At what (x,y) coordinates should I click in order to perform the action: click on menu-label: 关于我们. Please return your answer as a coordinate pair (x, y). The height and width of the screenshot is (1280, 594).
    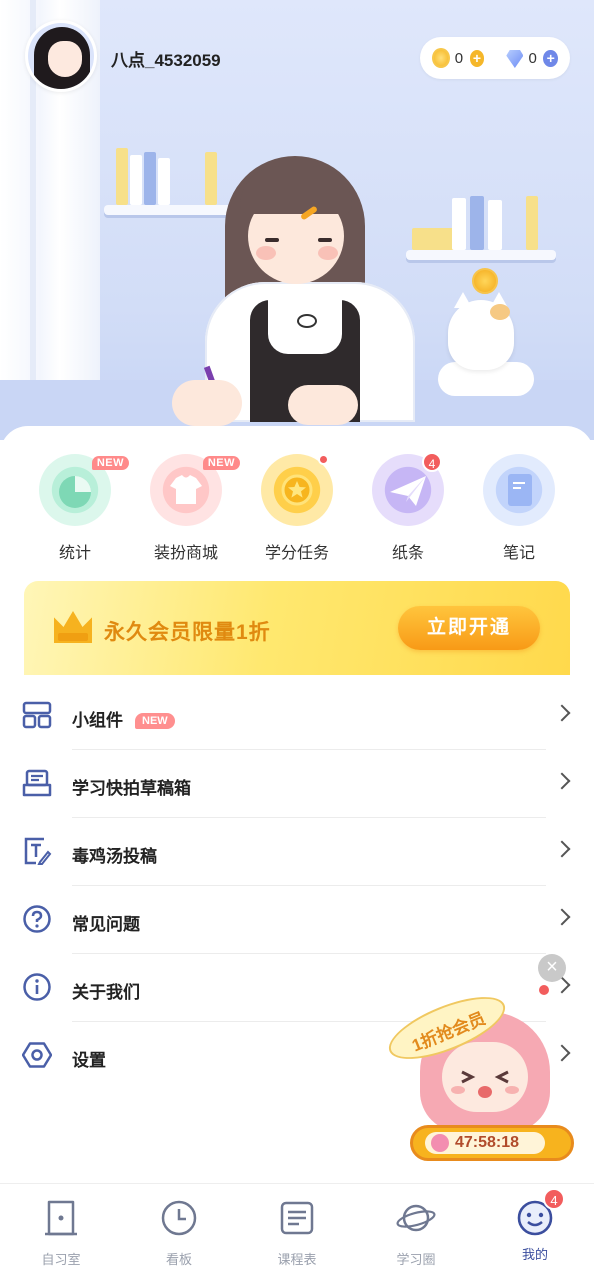
    Looking at the image, I should click on (106, 992).